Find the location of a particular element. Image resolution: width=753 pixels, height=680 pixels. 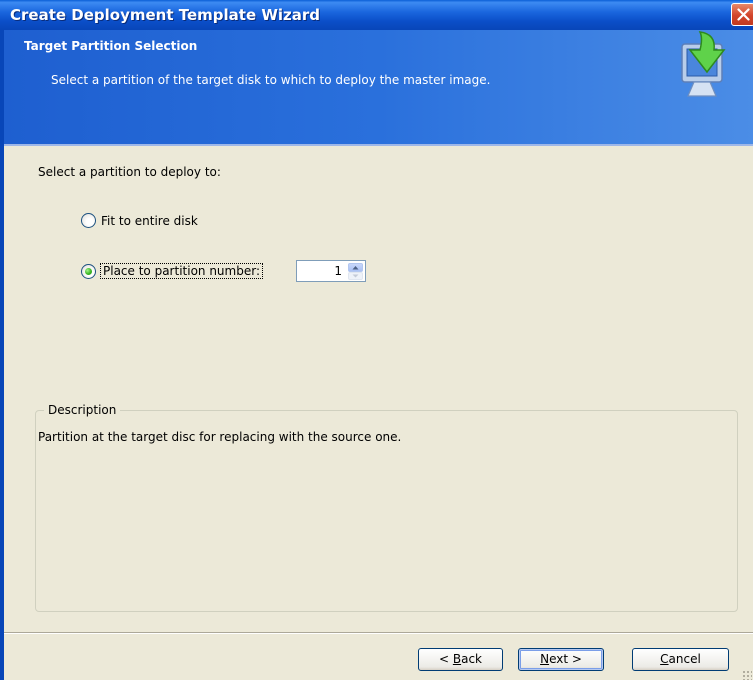

partition-number-label: Place to partition number: is located at coordinates (181, 271).